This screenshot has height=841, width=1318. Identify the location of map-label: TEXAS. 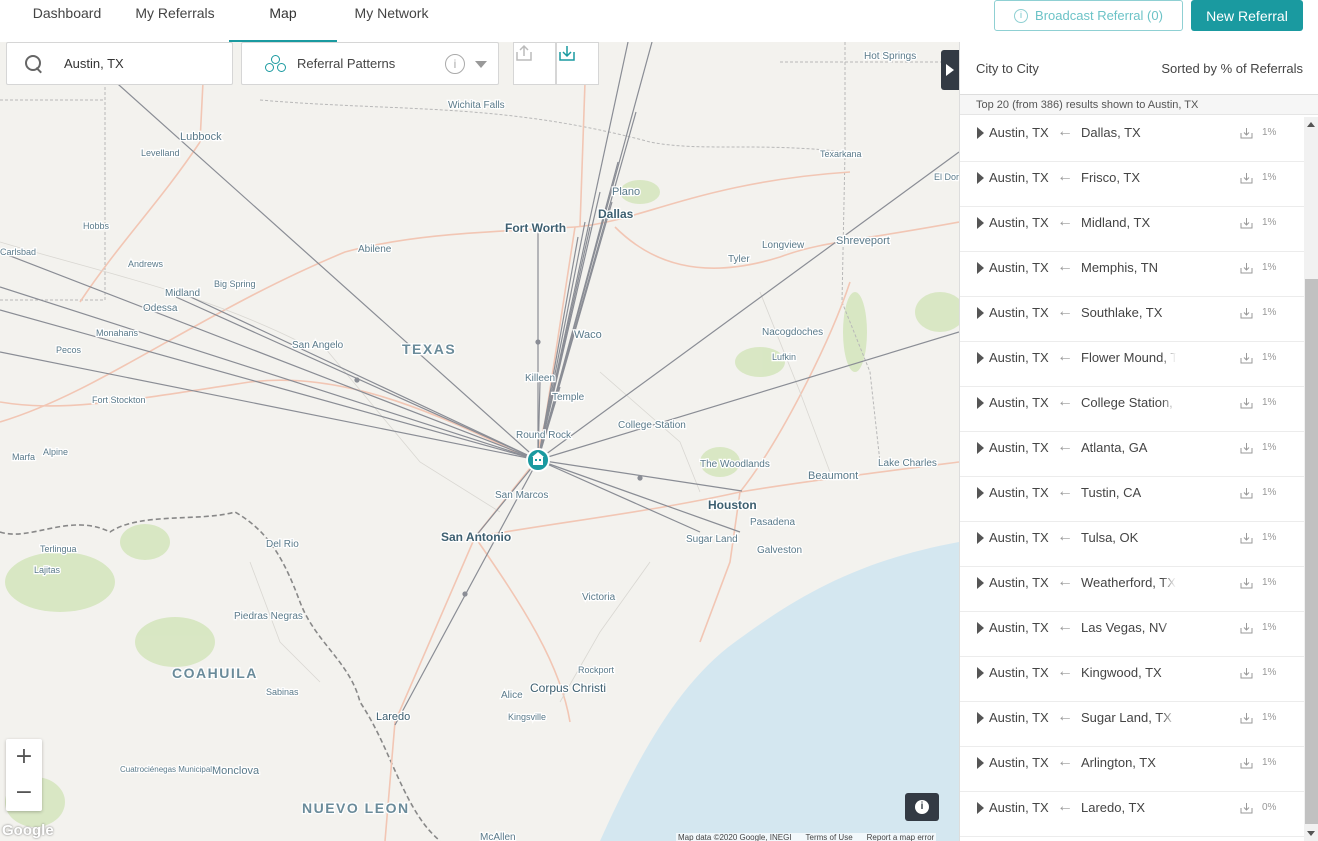
(429, 349).